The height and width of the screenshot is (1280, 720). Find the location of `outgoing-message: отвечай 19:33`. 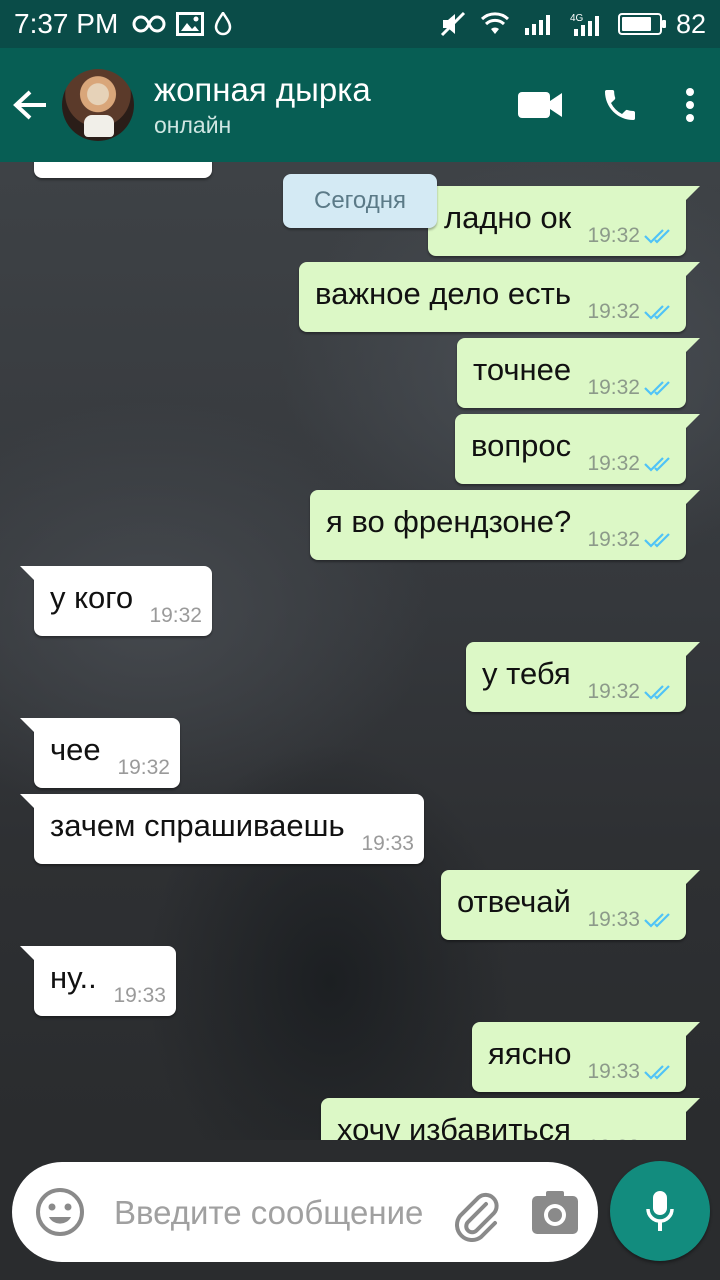

outgoing-message: отвечай 19:33 is located at coordinates (570, 905).